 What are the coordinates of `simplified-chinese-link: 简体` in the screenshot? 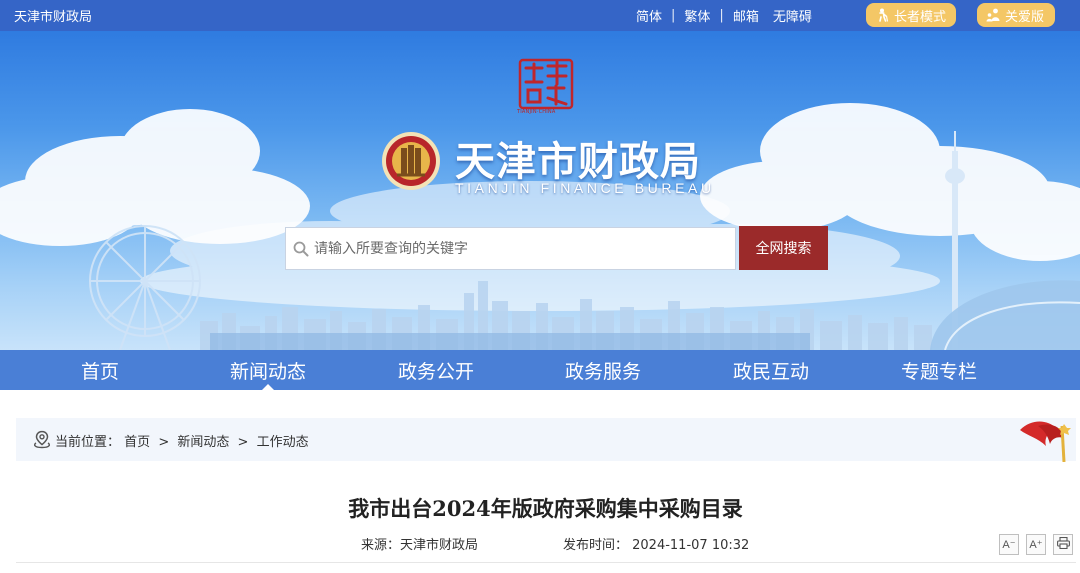 It's located at (649, 15).